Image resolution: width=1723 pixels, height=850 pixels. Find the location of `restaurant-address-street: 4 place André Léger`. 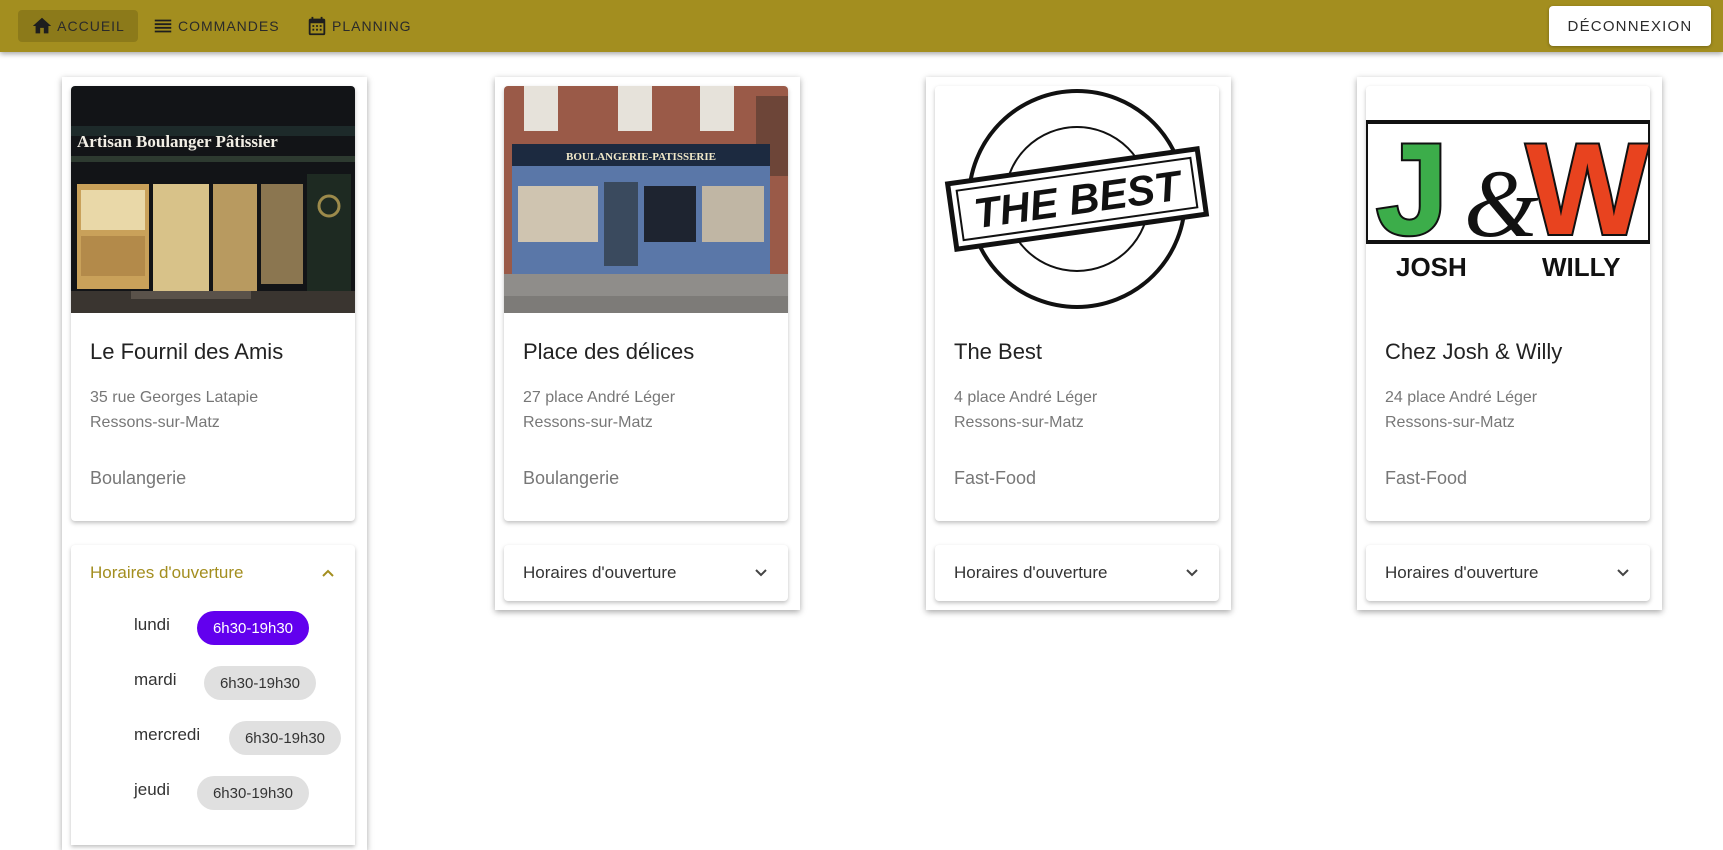

restaurant-address-street: 4 place André Léger is located at coordinates (1026, 397).